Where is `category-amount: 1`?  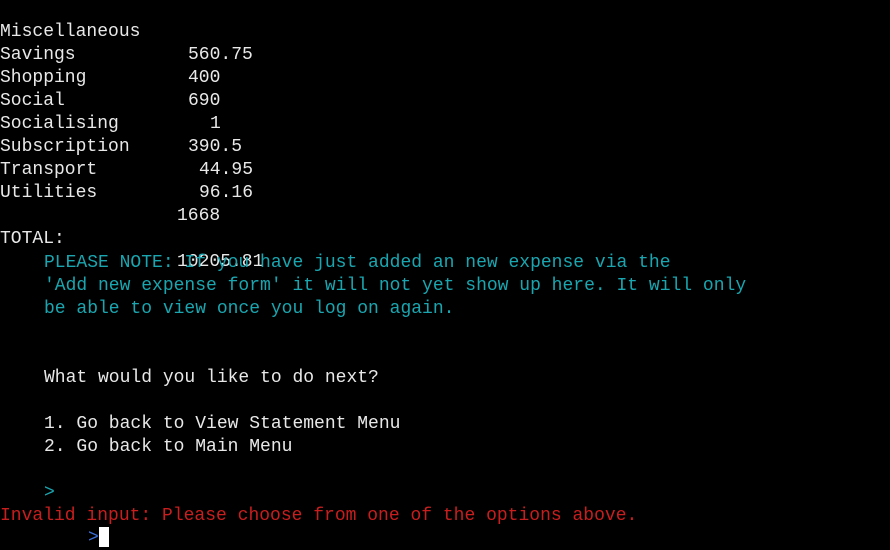 category-amount: 1 is located at coordinates (215, 124).